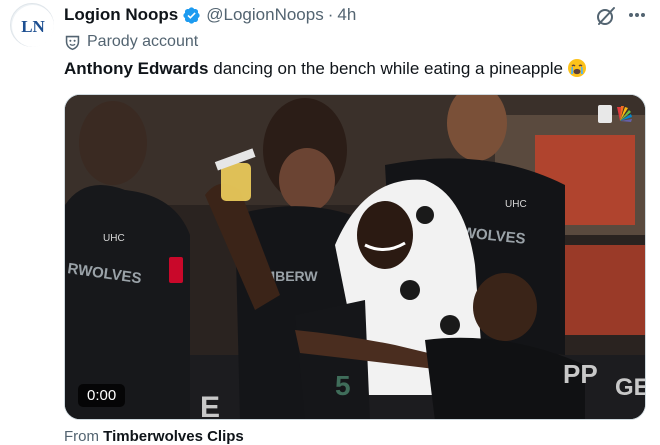 This screenshot has width=660, height=445. What do you see at coordinates (576, 68) in the screenshot?
I see `crying-face-icon` at bounding box center [576, 68].